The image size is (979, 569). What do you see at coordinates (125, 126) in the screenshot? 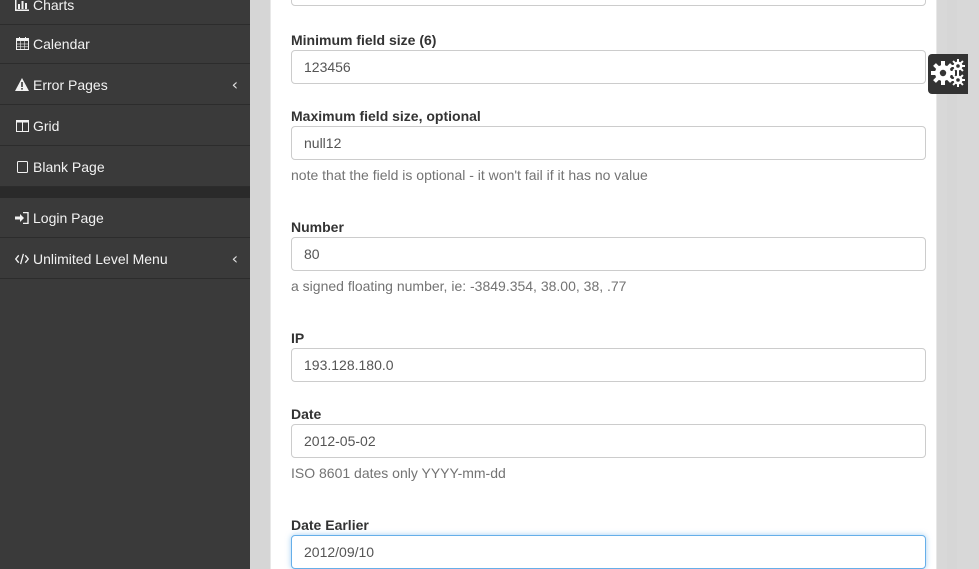
I see `sidebar-item-grid: Grid` at bounding box center [125, 126].